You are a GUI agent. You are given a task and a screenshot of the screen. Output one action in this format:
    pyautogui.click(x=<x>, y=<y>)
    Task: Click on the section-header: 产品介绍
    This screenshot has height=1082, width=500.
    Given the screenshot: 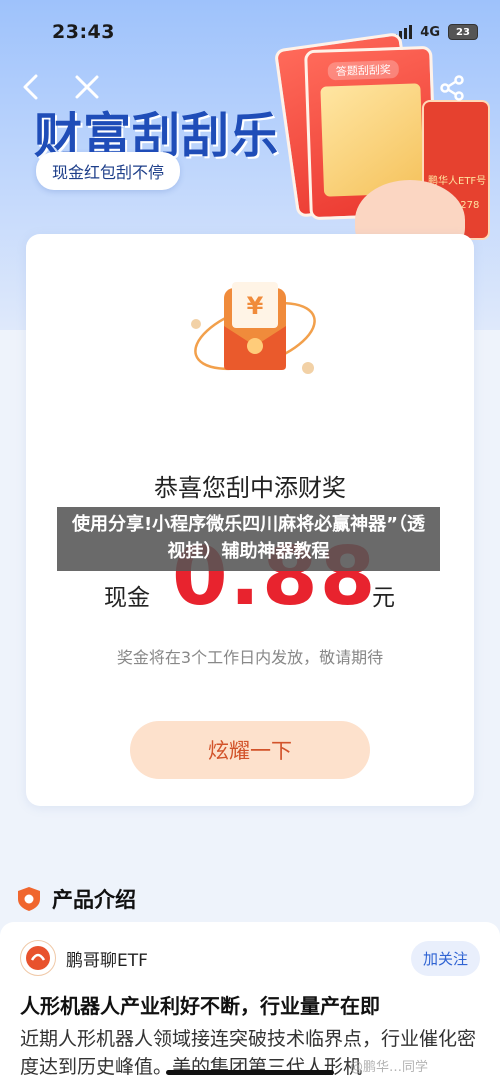 What is the action you would take?
    pyautogui.click(x=76, y=899)
    